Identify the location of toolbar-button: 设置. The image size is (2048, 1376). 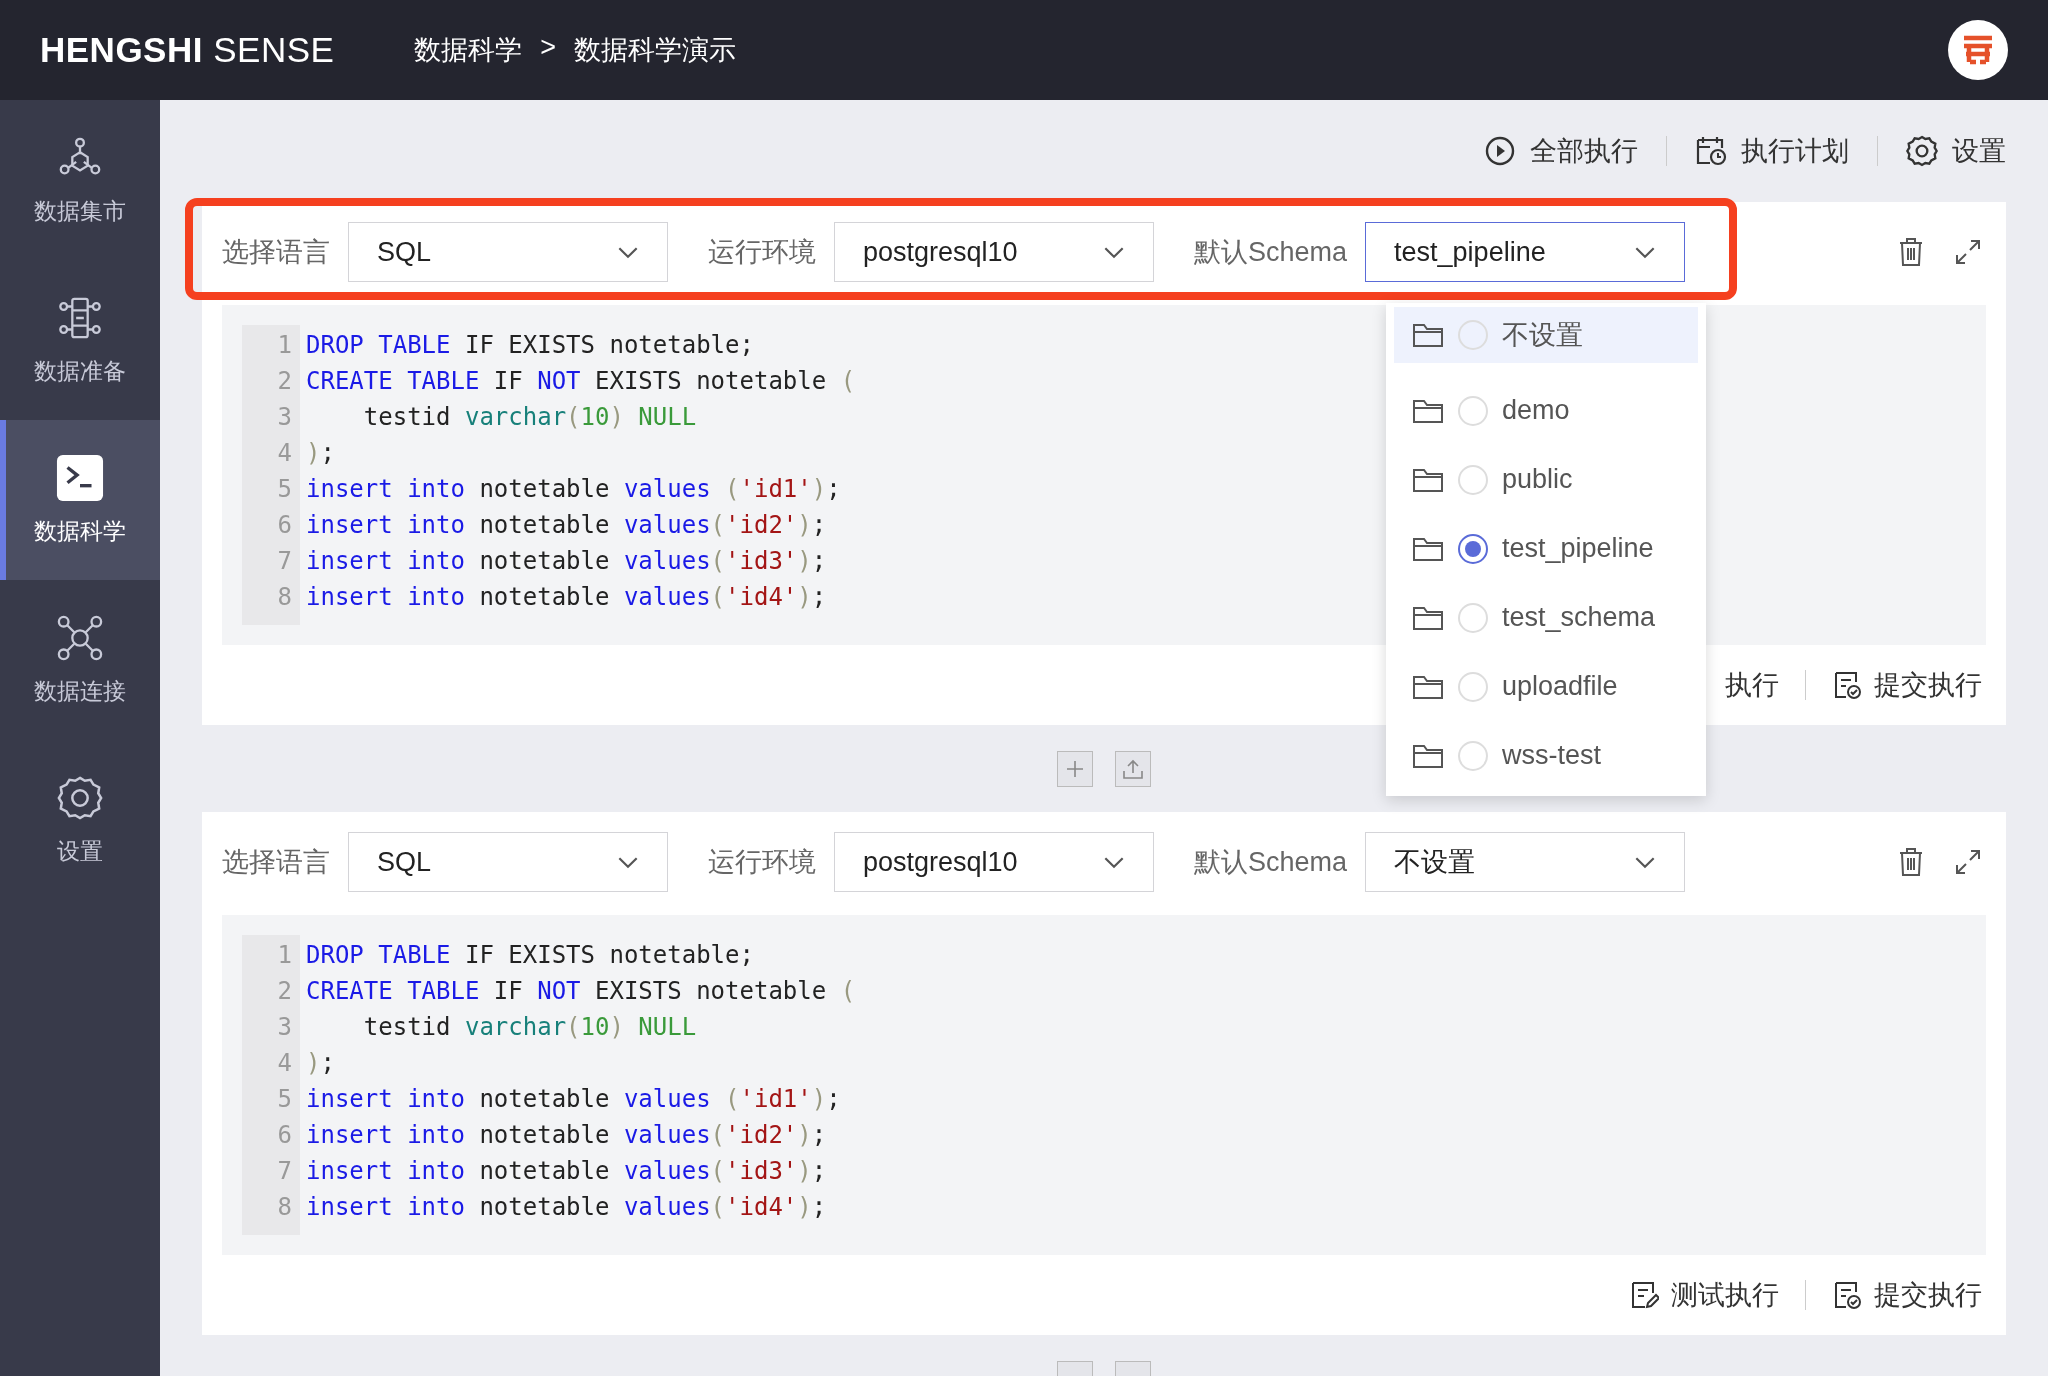
(1942, 151).